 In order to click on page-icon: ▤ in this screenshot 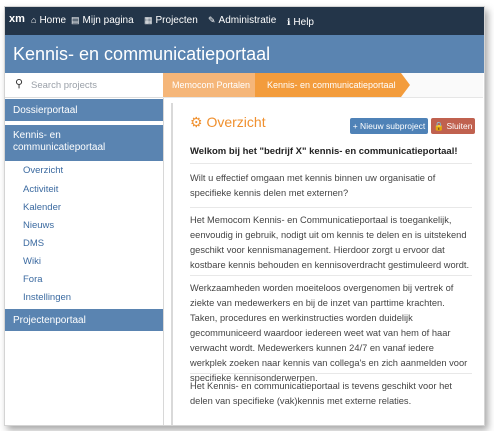, I will do `click(75, 20)`.